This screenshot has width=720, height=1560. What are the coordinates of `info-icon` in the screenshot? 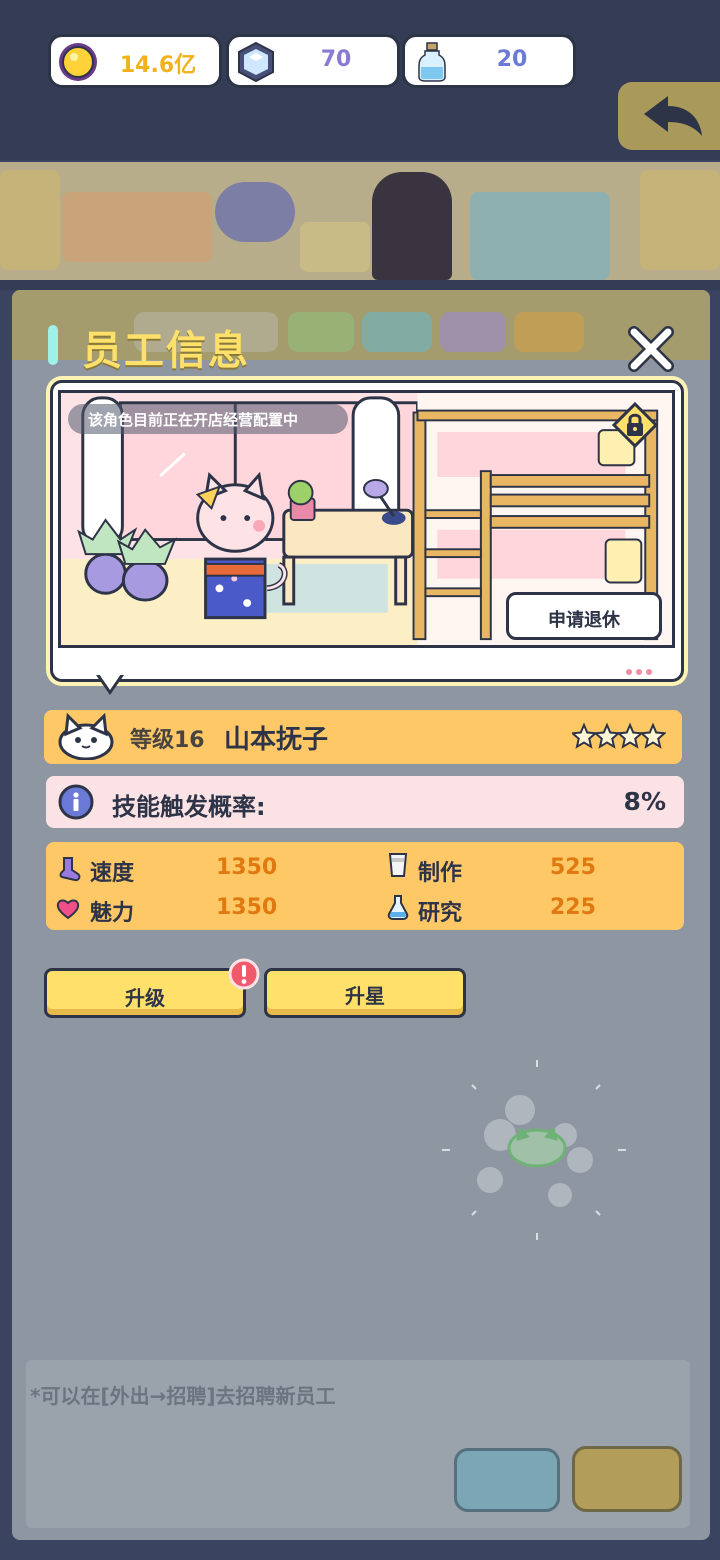 It's located at (76, 802).